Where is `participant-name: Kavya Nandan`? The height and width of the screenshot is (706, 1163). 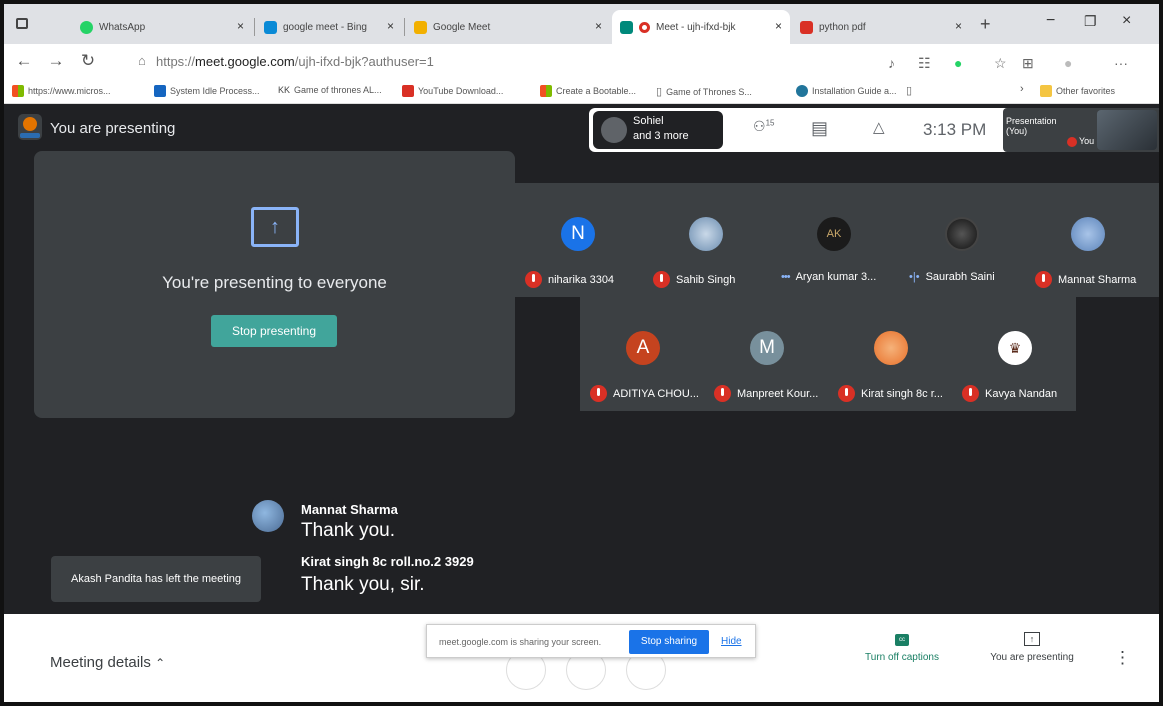 participant-name: Kavya Nandan is located at coordinates (1021, 393).